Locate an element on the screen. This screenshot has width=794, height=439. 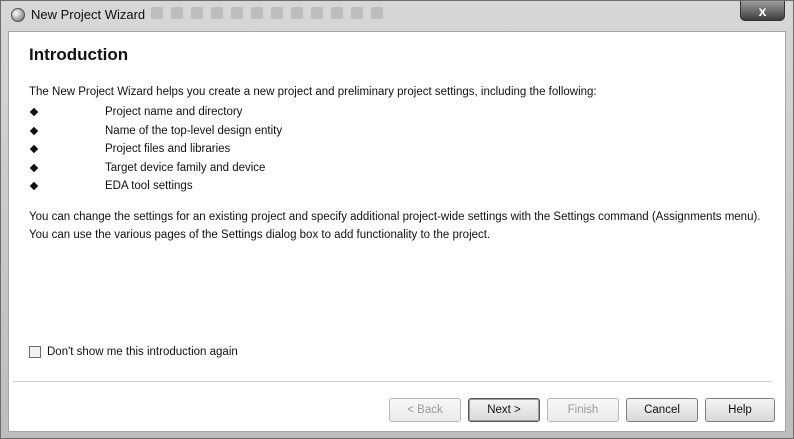
cancel-button: Cancel is located at coordinates (662, 410).